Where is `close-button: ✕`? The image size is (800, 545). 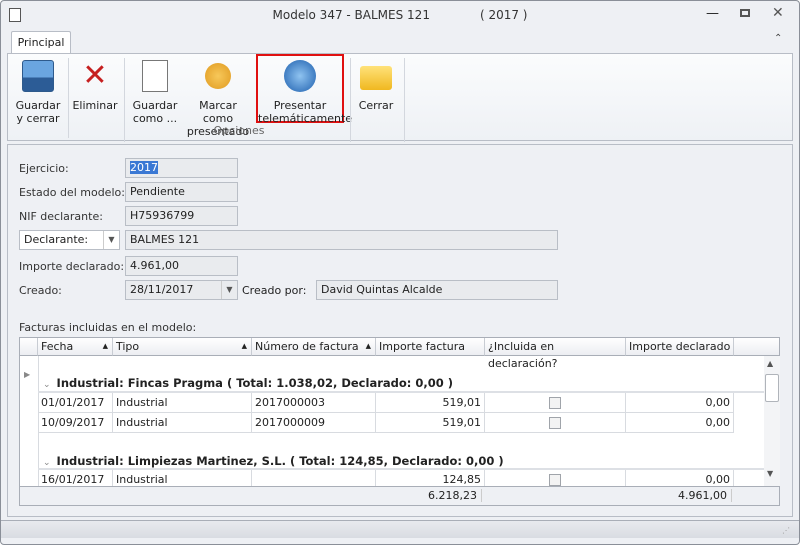
close-button: ✕ is located at coordinates (778, 13).